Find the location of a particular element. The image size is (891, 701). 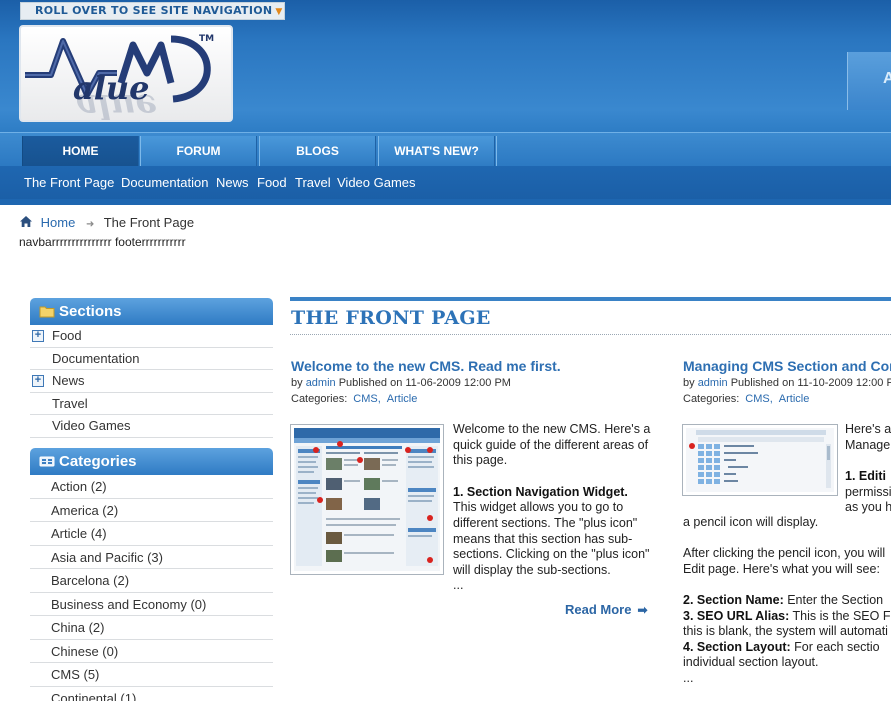

header-banner-edge: A is located at coordinates (869, 81).